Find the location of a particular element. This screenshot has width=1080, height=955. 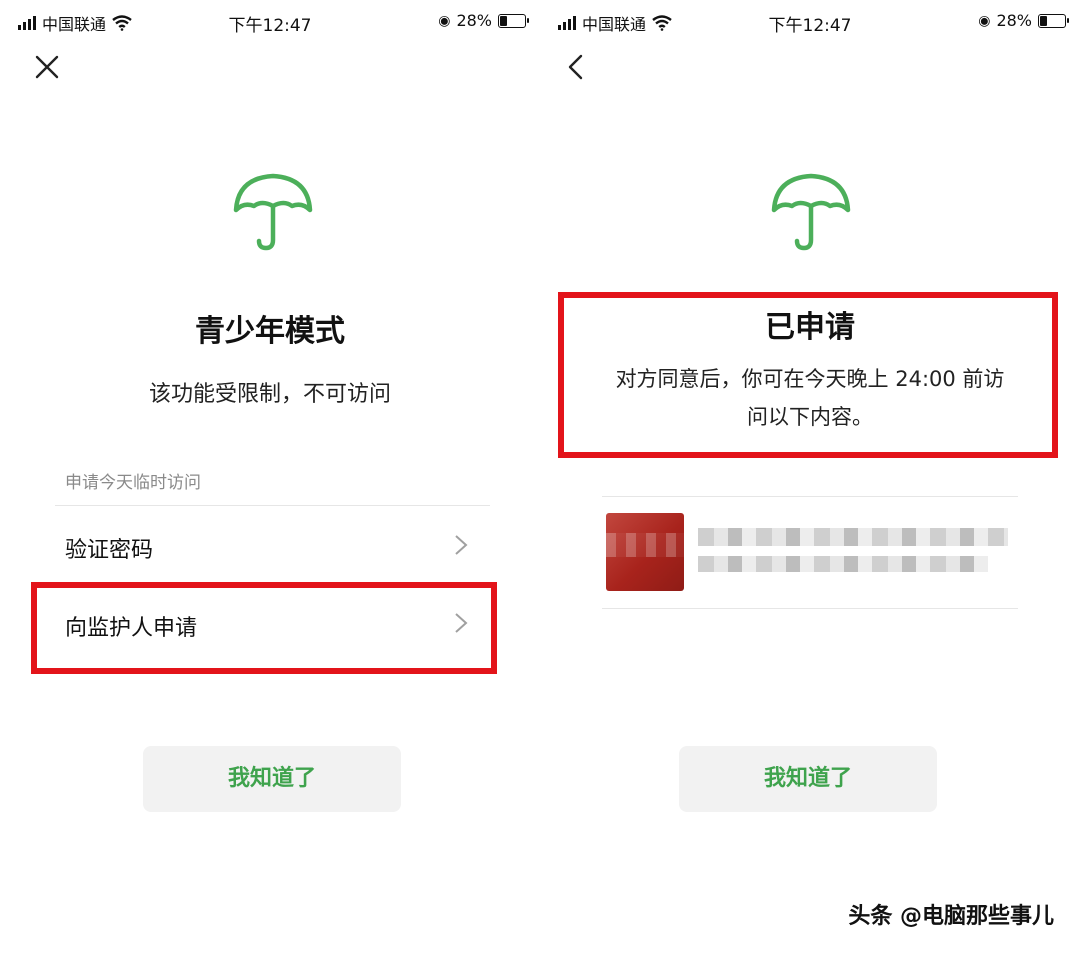

page-title: 青少年模式 is located at coordinates (270, 331).